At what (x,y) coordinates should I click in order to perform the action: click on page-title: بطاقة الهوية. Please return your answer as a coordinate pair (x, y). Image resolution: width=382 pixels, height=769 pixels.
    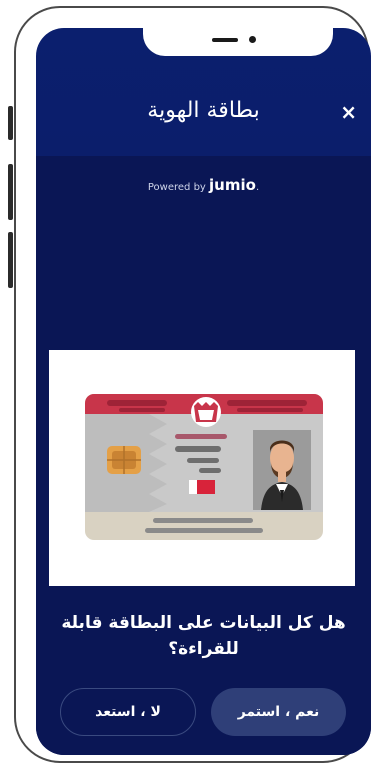
    Looking at the image, I should click on (203, 110).